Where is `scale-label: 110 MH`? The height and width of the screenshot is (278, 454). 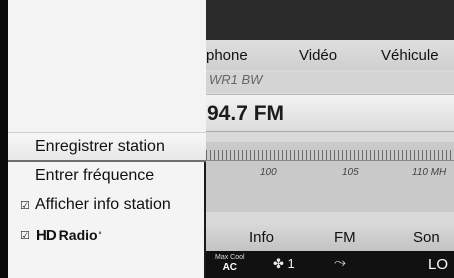 scale-label: 110 MH is located at coordinates (429, 172).